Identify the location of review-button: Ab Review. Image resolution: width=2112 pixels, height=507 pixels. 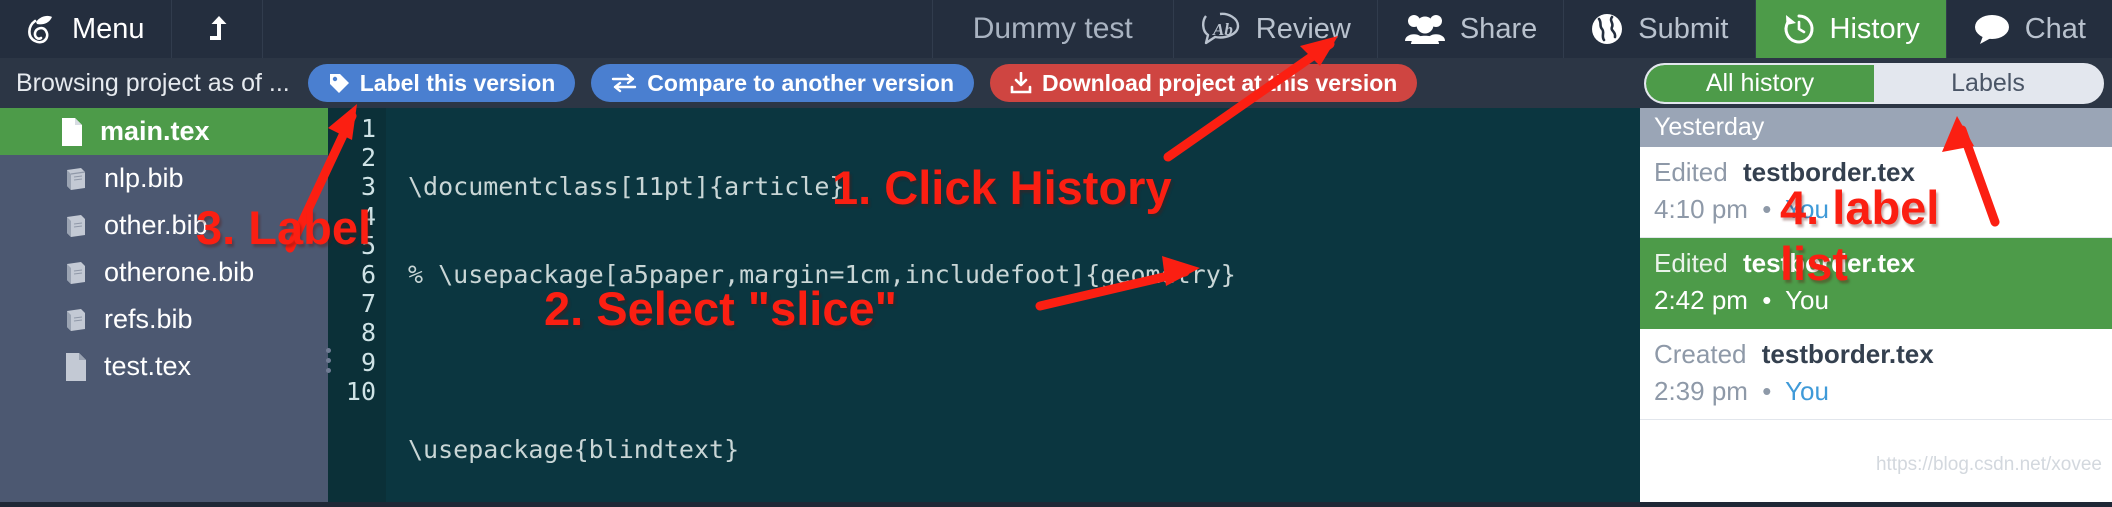
(1276, 29).